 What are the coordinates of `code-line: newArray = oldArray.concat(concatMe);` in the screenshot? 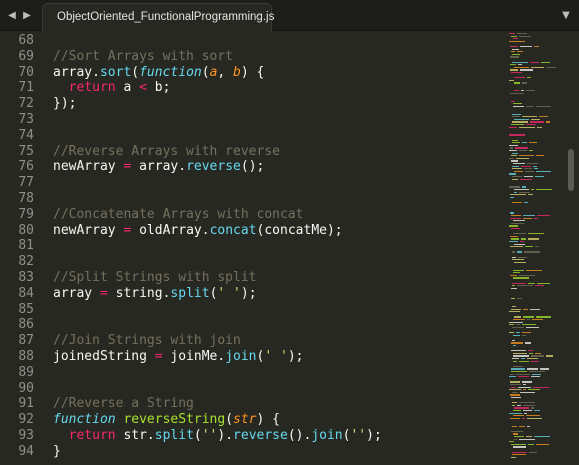 It's located at (272, 231).